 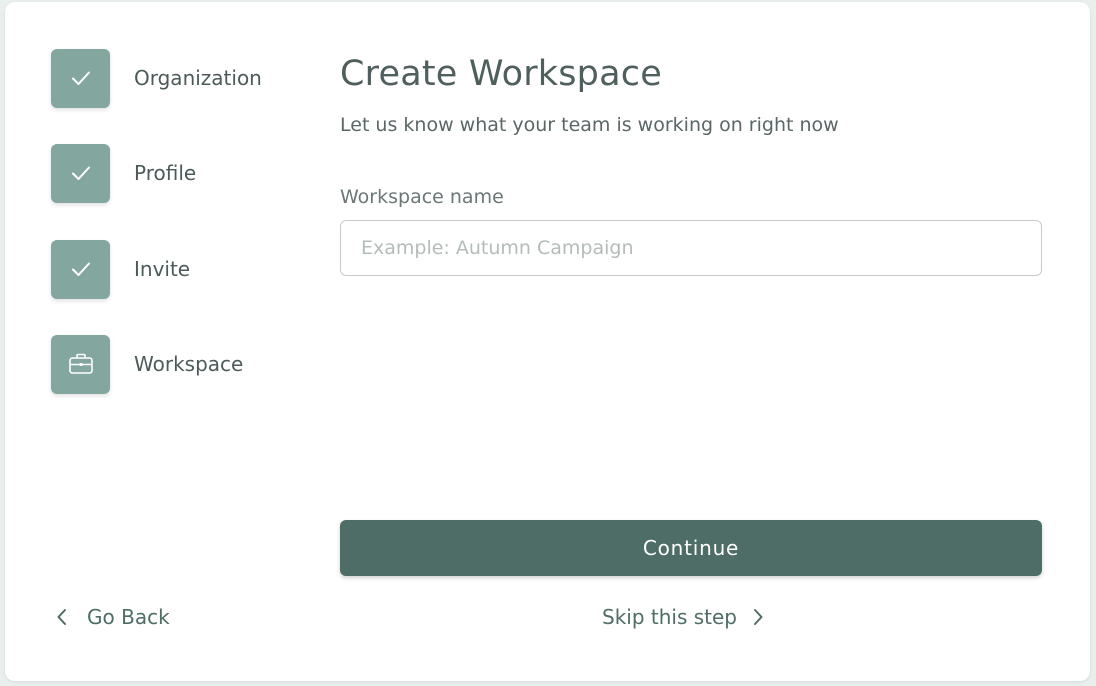 What do you see at coordinates (422, 197) in the screenshot?
I see `workspace-name-label: Workspace name` at bounding box center [422, 197].